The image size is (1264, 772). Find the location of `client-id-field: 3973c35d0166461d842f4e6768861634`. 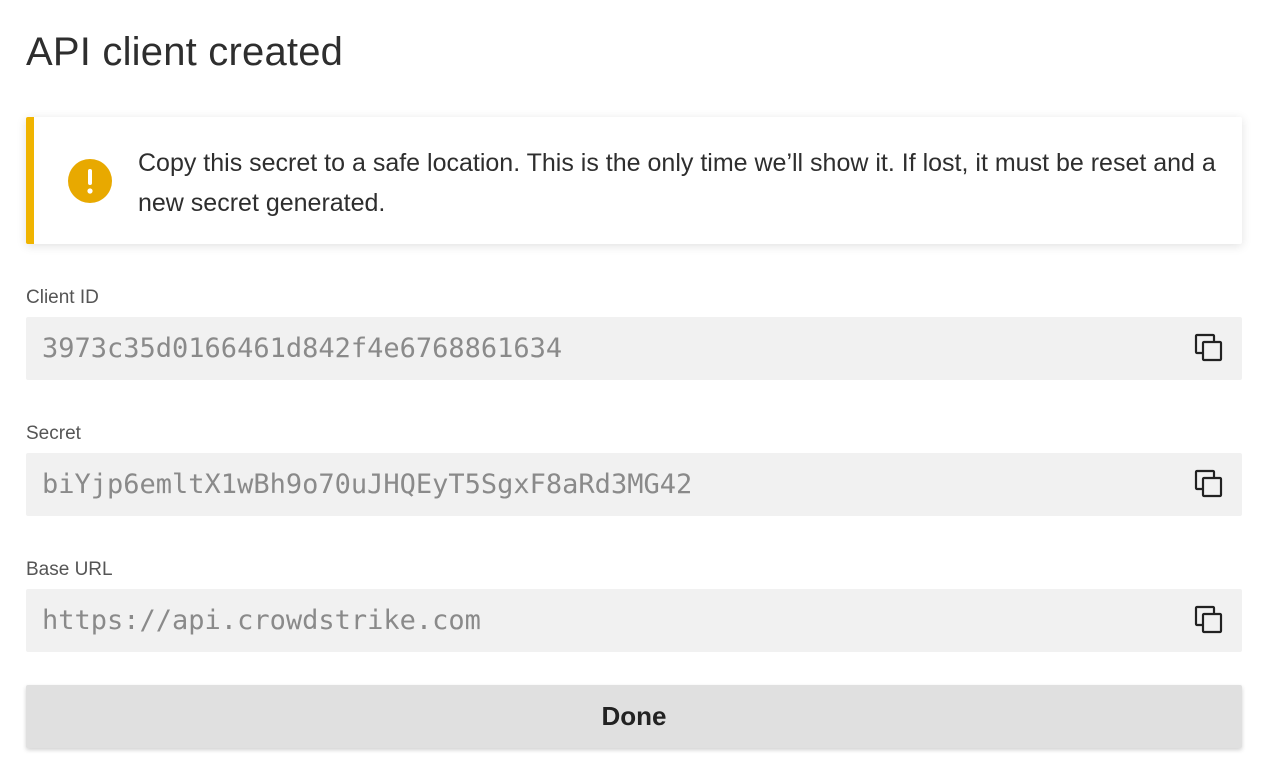

client-id-field: 3973c35d0166461d842f4e6768861634 is located at coordinates (634, 348).